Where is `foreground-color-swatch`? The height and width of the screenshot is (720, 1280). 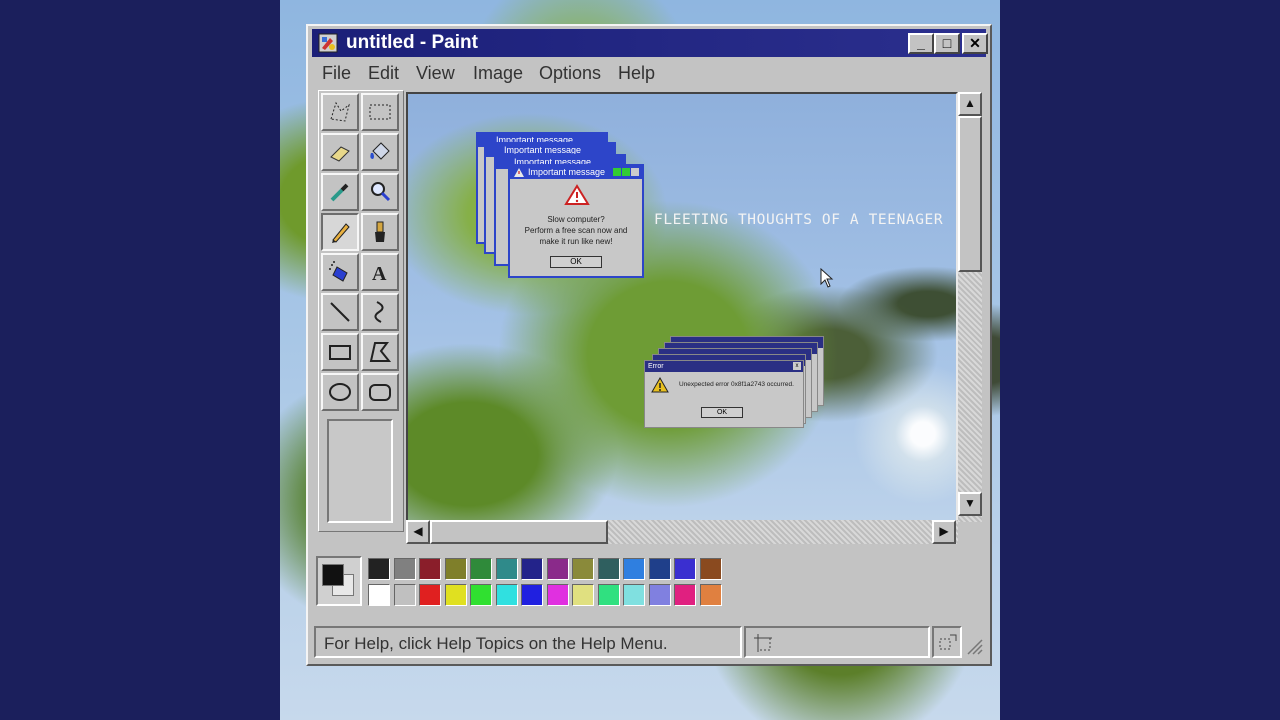 foreground-color-swatch is located at coordinates (333, 575).